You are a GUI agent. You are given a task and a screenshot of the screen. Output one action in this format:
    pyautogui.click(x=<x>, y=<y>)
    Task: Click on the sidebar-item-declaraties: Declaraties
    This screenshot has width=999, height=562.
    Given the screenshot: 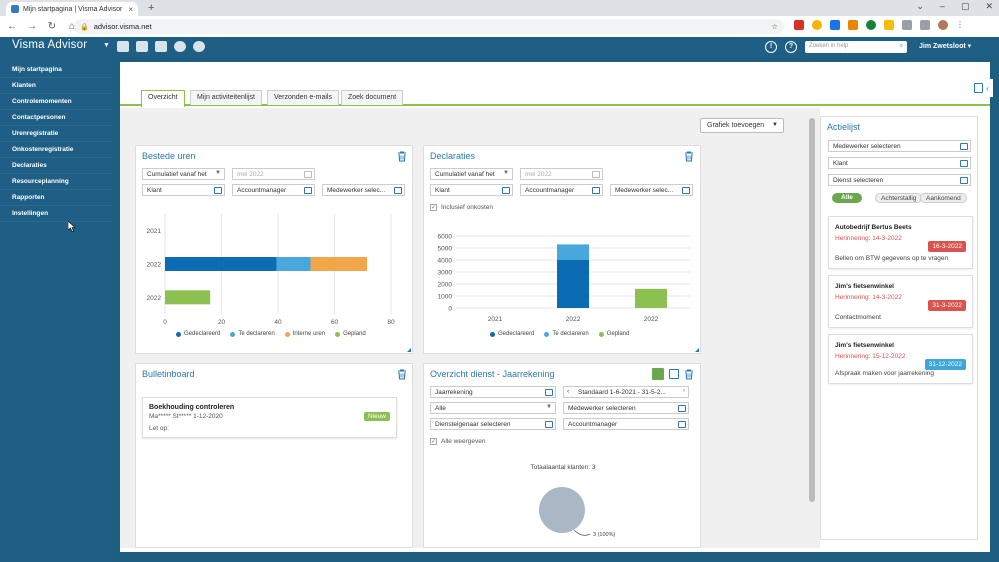 What is the action you would take?
    pyautogui.click(x=56, y=166)
    